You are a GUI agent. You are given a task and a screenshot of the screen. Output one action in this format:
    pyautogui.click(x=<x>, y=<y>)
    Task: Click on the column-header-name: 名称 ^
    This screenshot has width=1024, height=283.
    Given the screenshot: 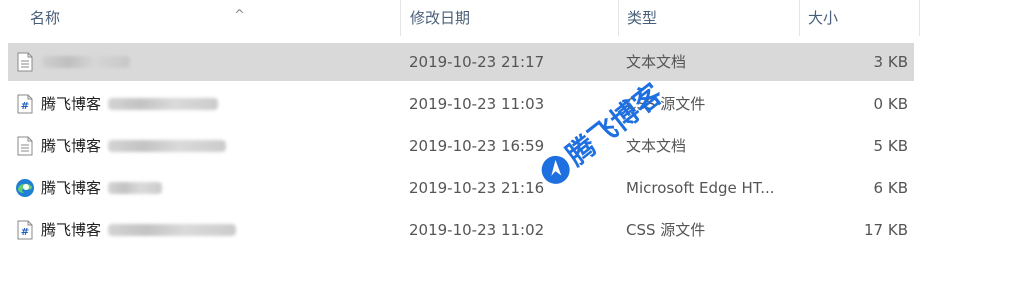 What is the action you would take?
    pyautogui.click(x=215, y=18)
    